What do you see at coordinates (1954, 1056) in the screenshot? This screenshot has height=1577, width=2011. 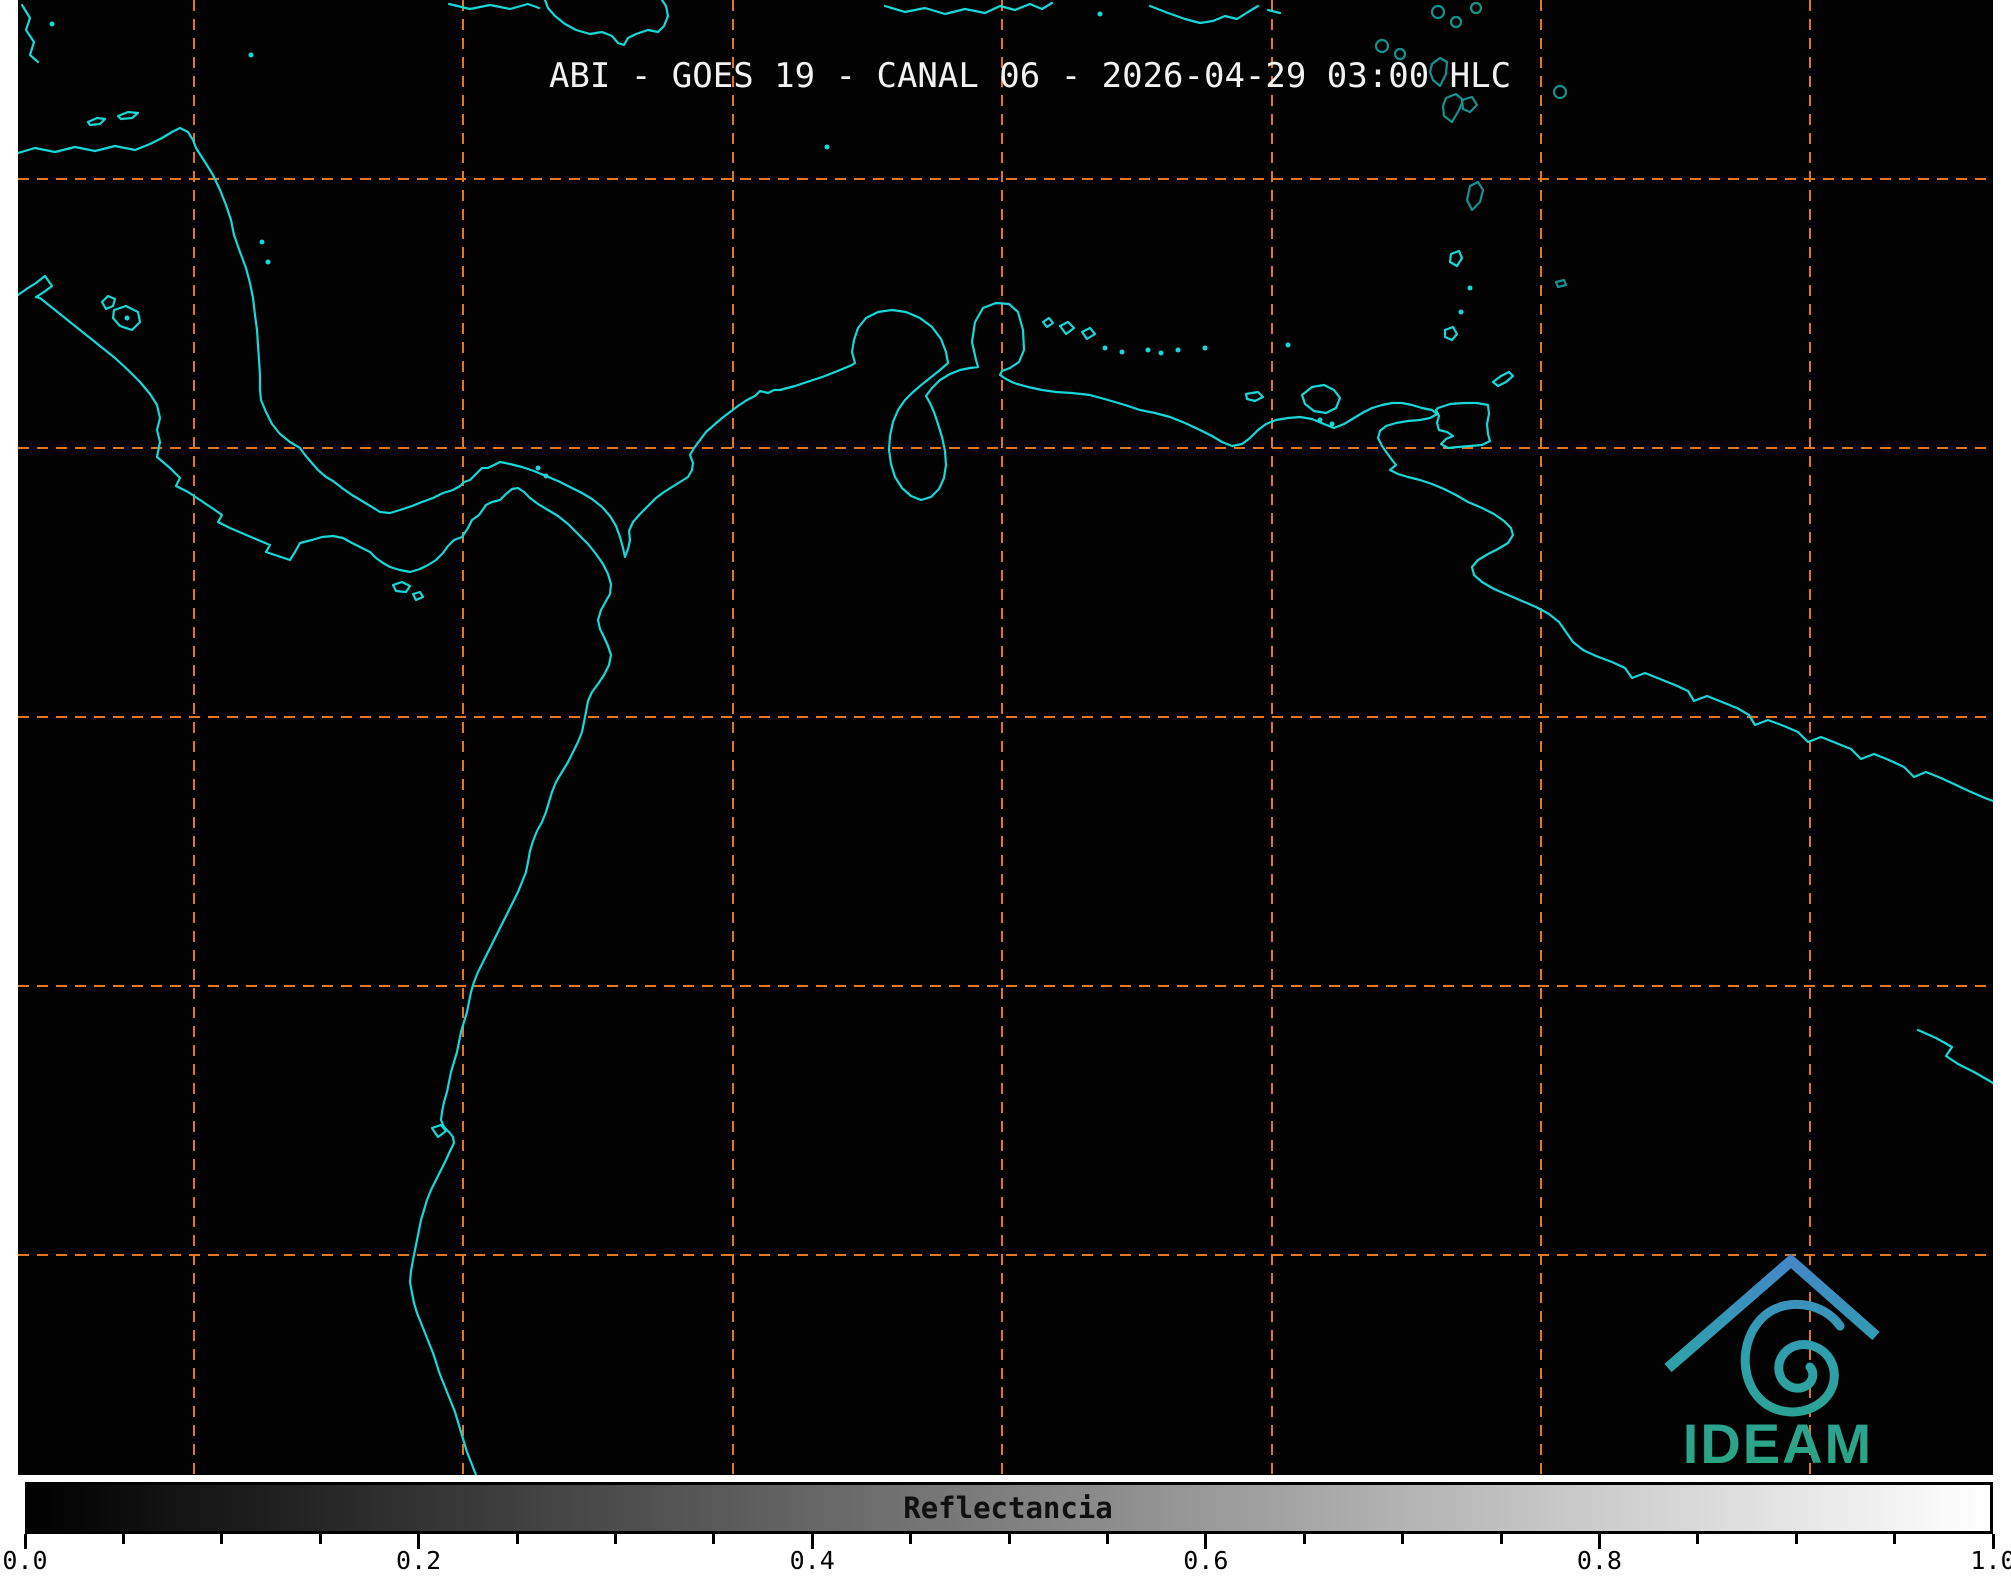 I see `coastline-brazil-coast-fragment` at bounding box center [1954, 1056].